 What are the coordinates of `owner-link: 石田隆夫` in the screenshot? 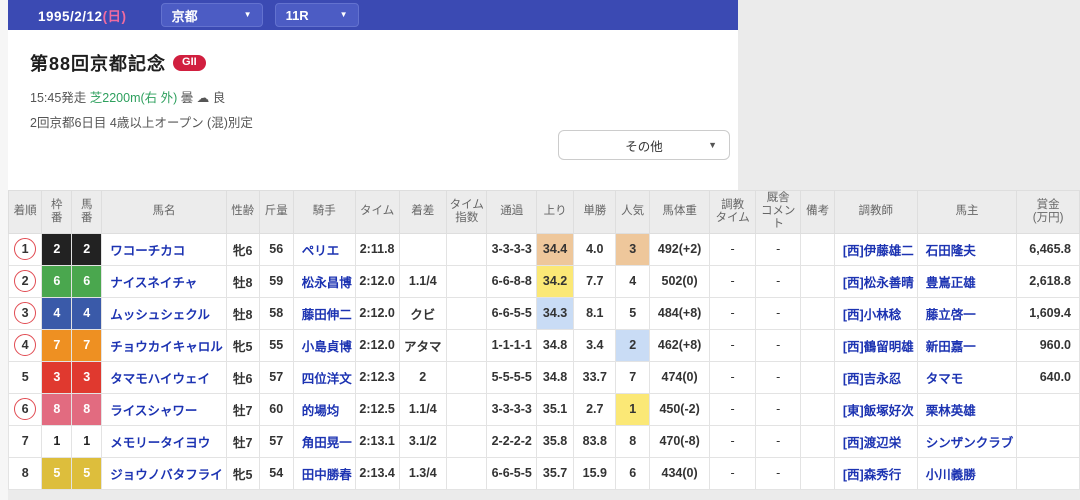 It's located at (951, 251).